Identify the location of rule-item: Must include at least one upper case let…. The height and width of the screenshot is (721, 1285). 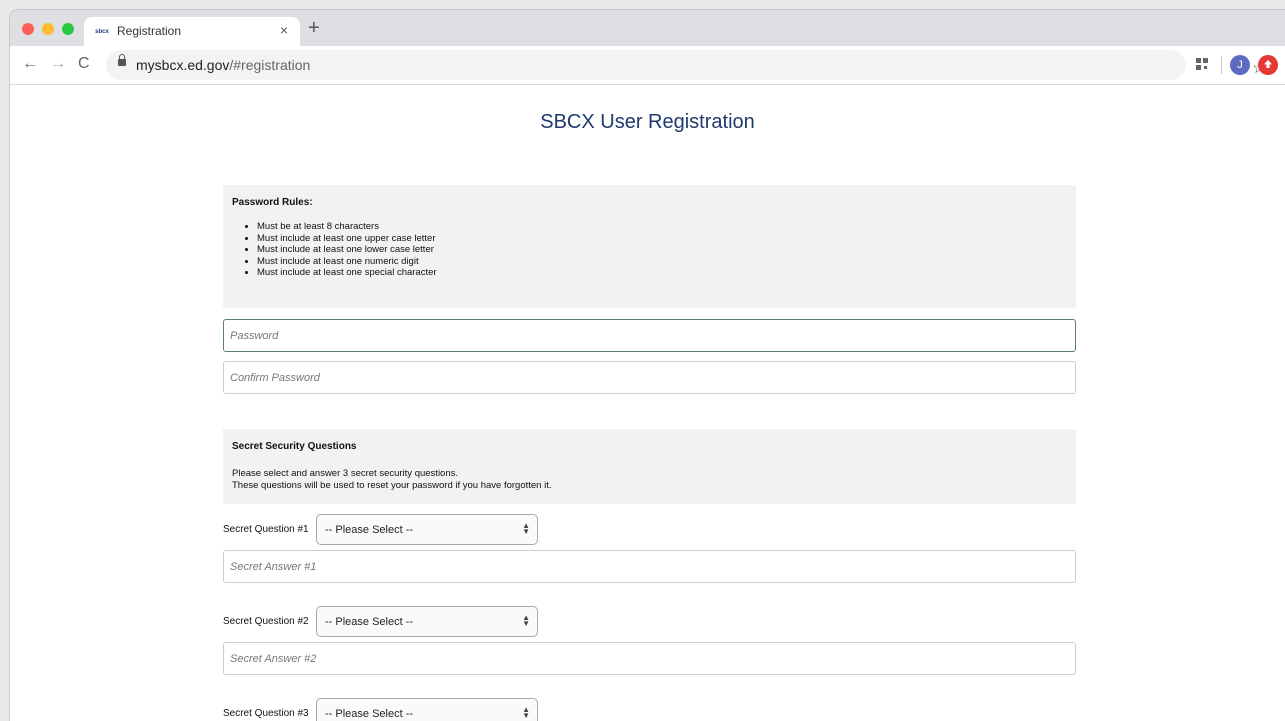
(347, 239).